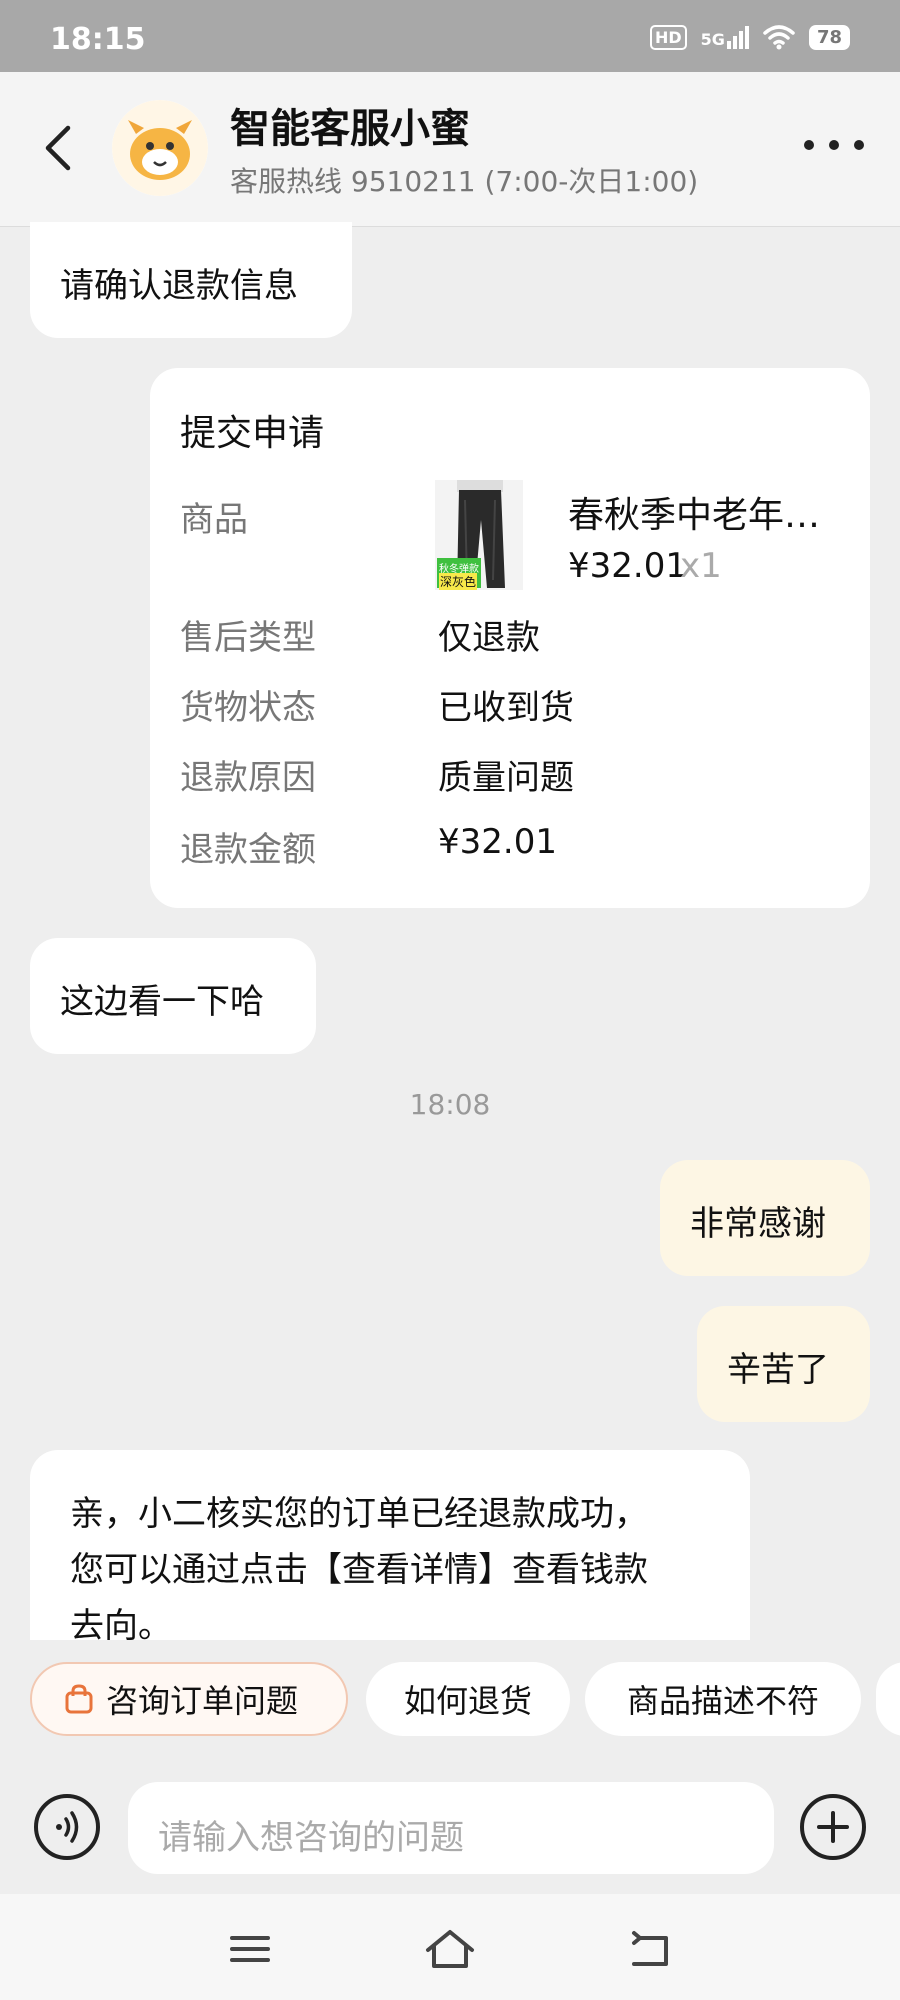  I want to click on chip-label: 咨询订单问题, so click(202, 1701).